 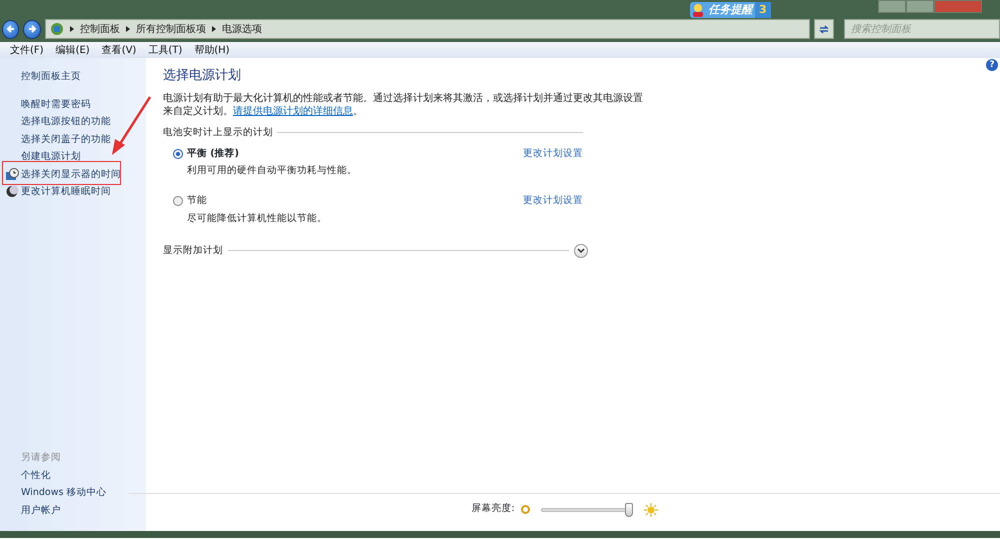 I want to click on plan-name: 节能, so click(x=197, y=201).